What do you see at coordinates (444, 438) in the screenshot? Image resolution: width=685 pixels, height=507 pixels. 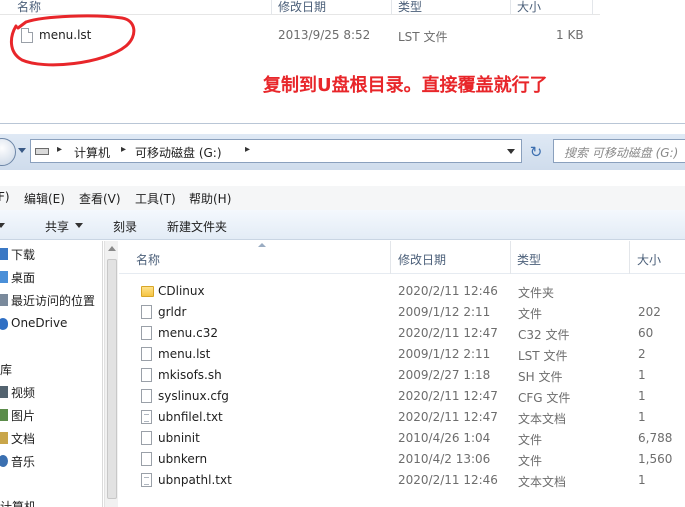 I see `file-date: 2010/4/26 1:04` at bounding box center [444, 438].